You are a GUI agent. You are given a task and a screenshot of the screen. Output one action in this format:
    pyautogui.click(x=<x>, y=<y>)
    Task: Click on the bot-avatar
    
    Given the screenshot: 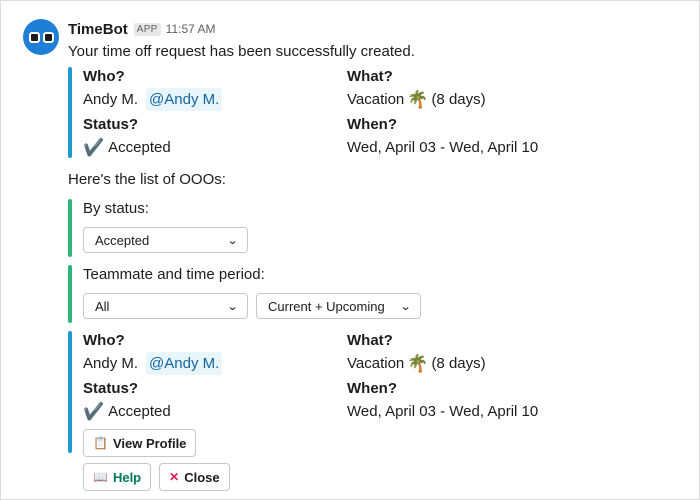 What is the action you would take?
    pyautogui.click(x=41, y=37)
    